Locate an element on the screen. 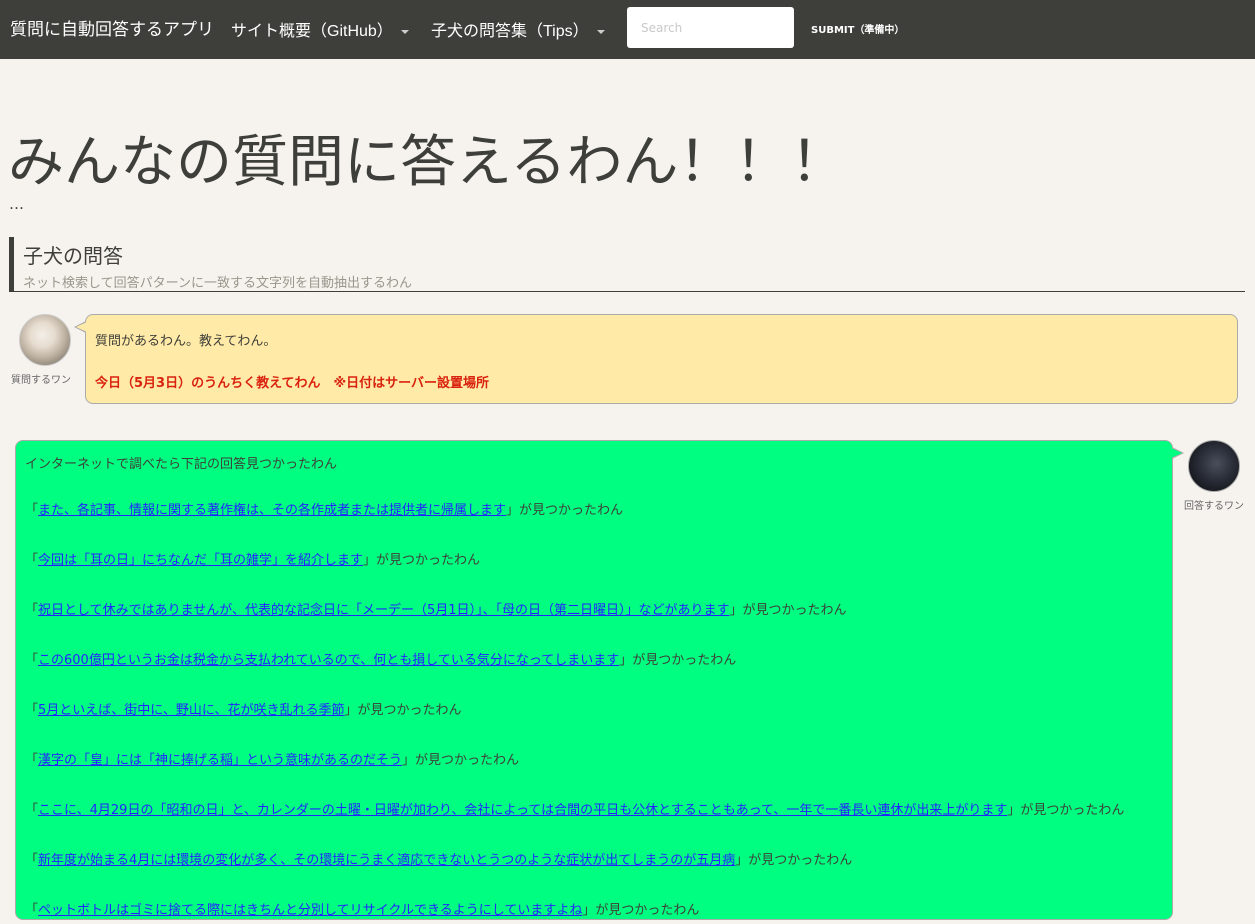  section-subtitle: ネット検索して回答パターンに一致する文字列を自動抽出するわん is located at coordinates (217, 283).